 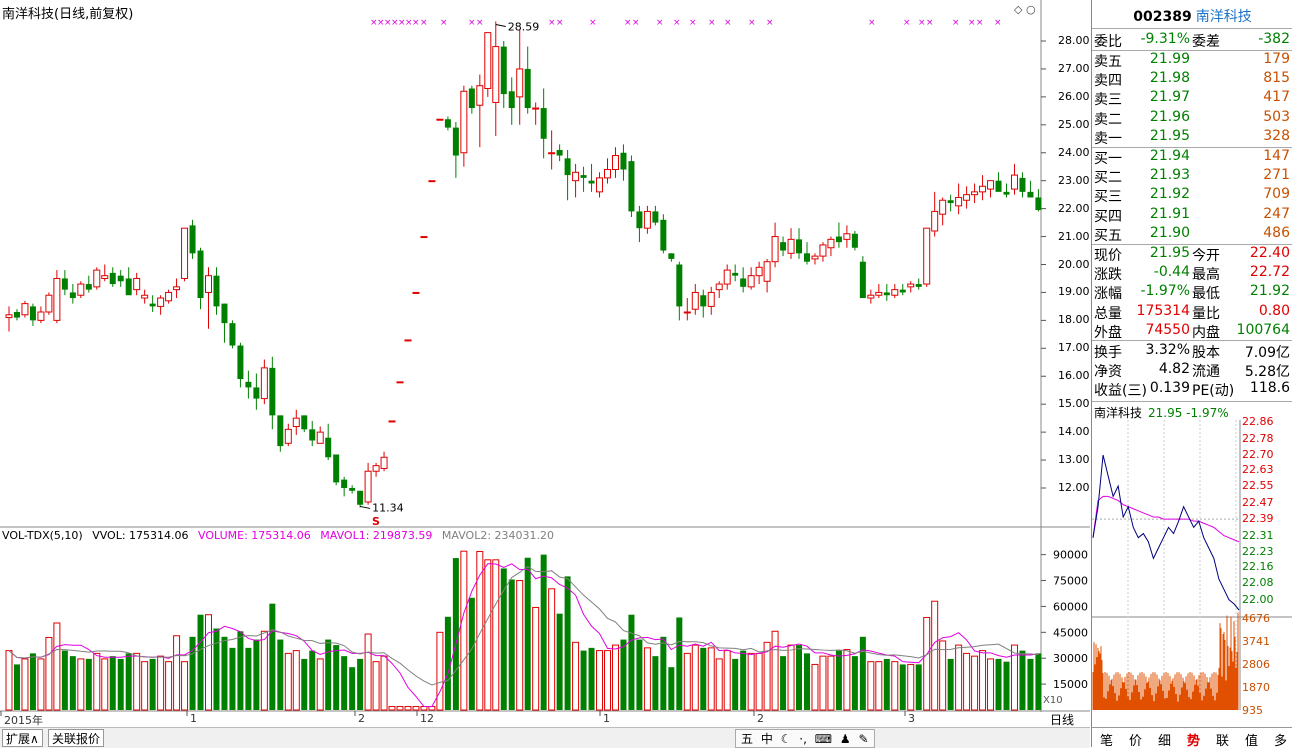 I want to click on row-label: 买四, so click(x=1108, y=216).